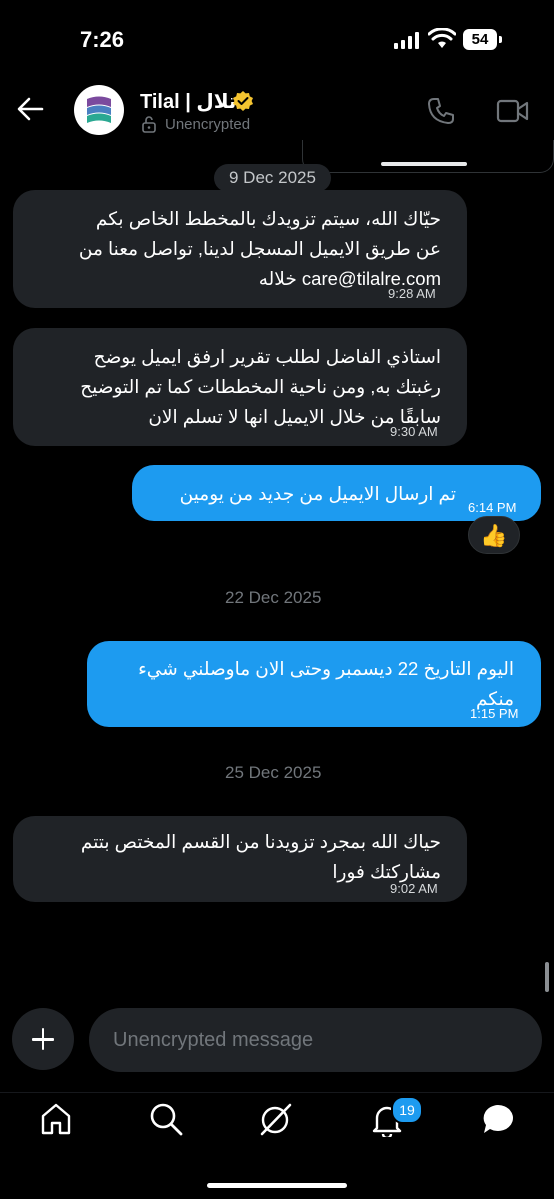 The height and width of the screenshot is (1199, 554). I want to click on date-separator: 22 Dec 2025, so click(273, 597).